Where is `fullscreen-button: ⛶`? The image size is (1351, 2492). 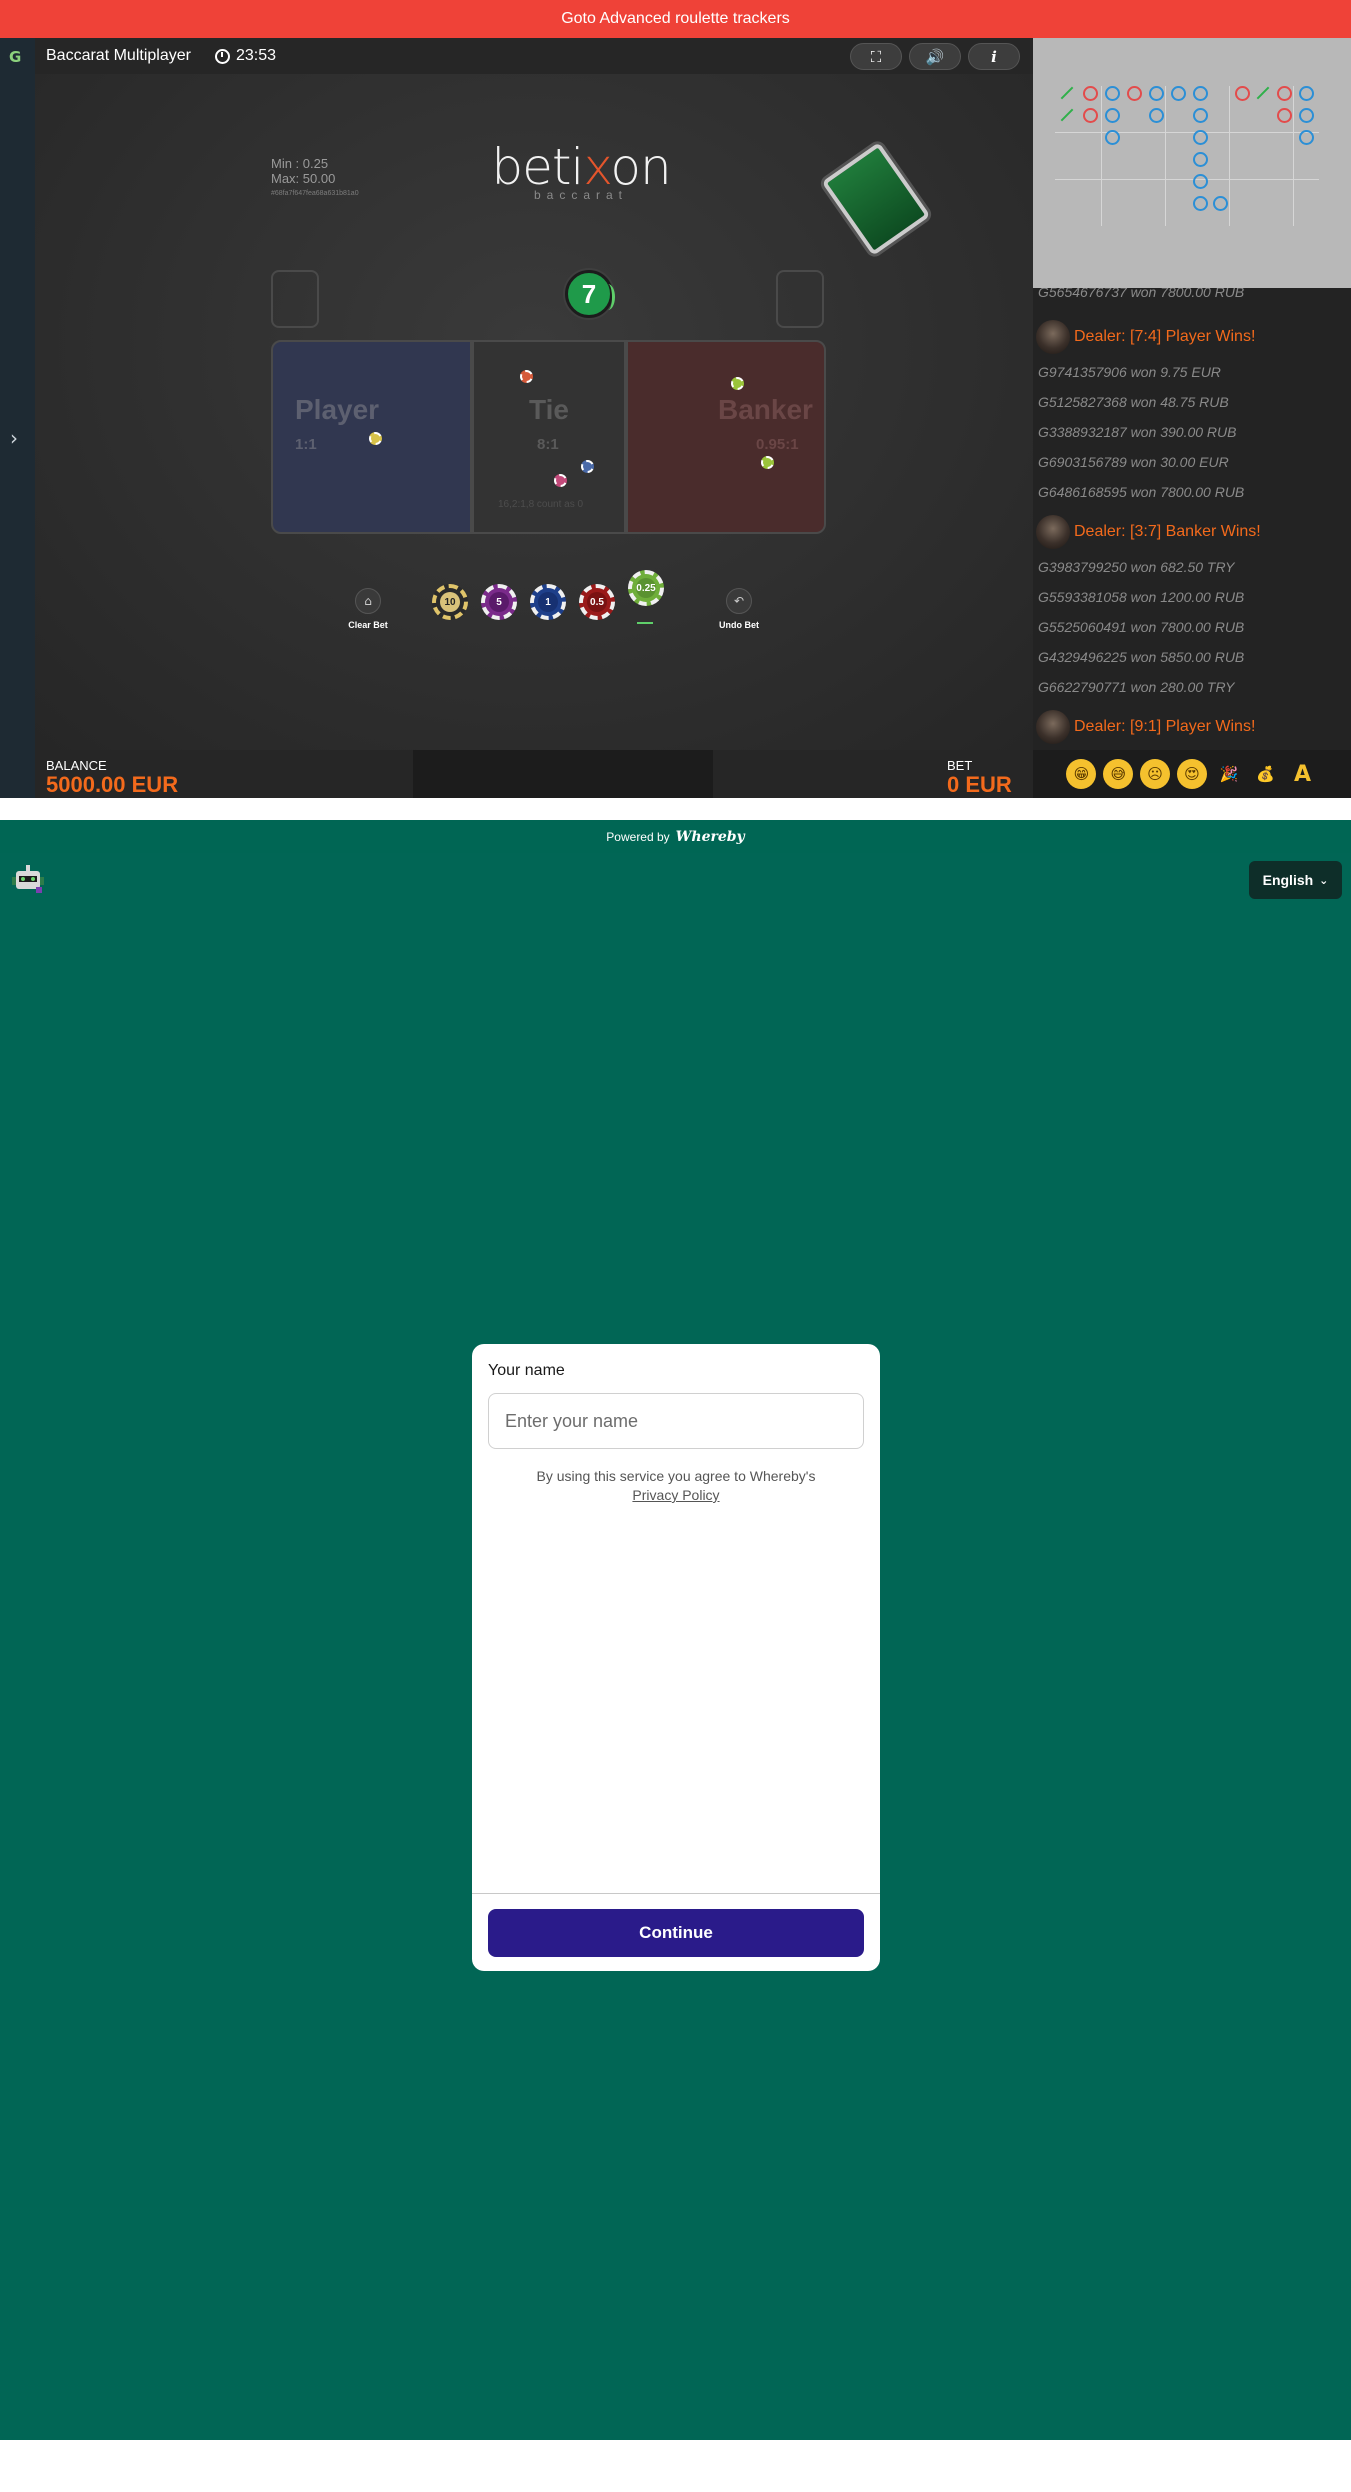
fullscreen-button: ⛶ is located at coordinates (876, 56).